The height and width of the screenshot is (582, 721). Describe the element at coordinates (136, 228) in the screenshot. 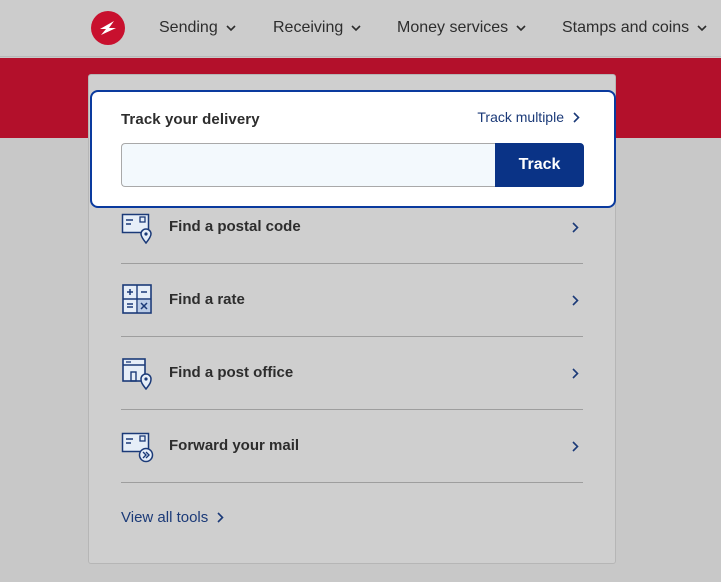

I see `postal-code-icon` at that location.